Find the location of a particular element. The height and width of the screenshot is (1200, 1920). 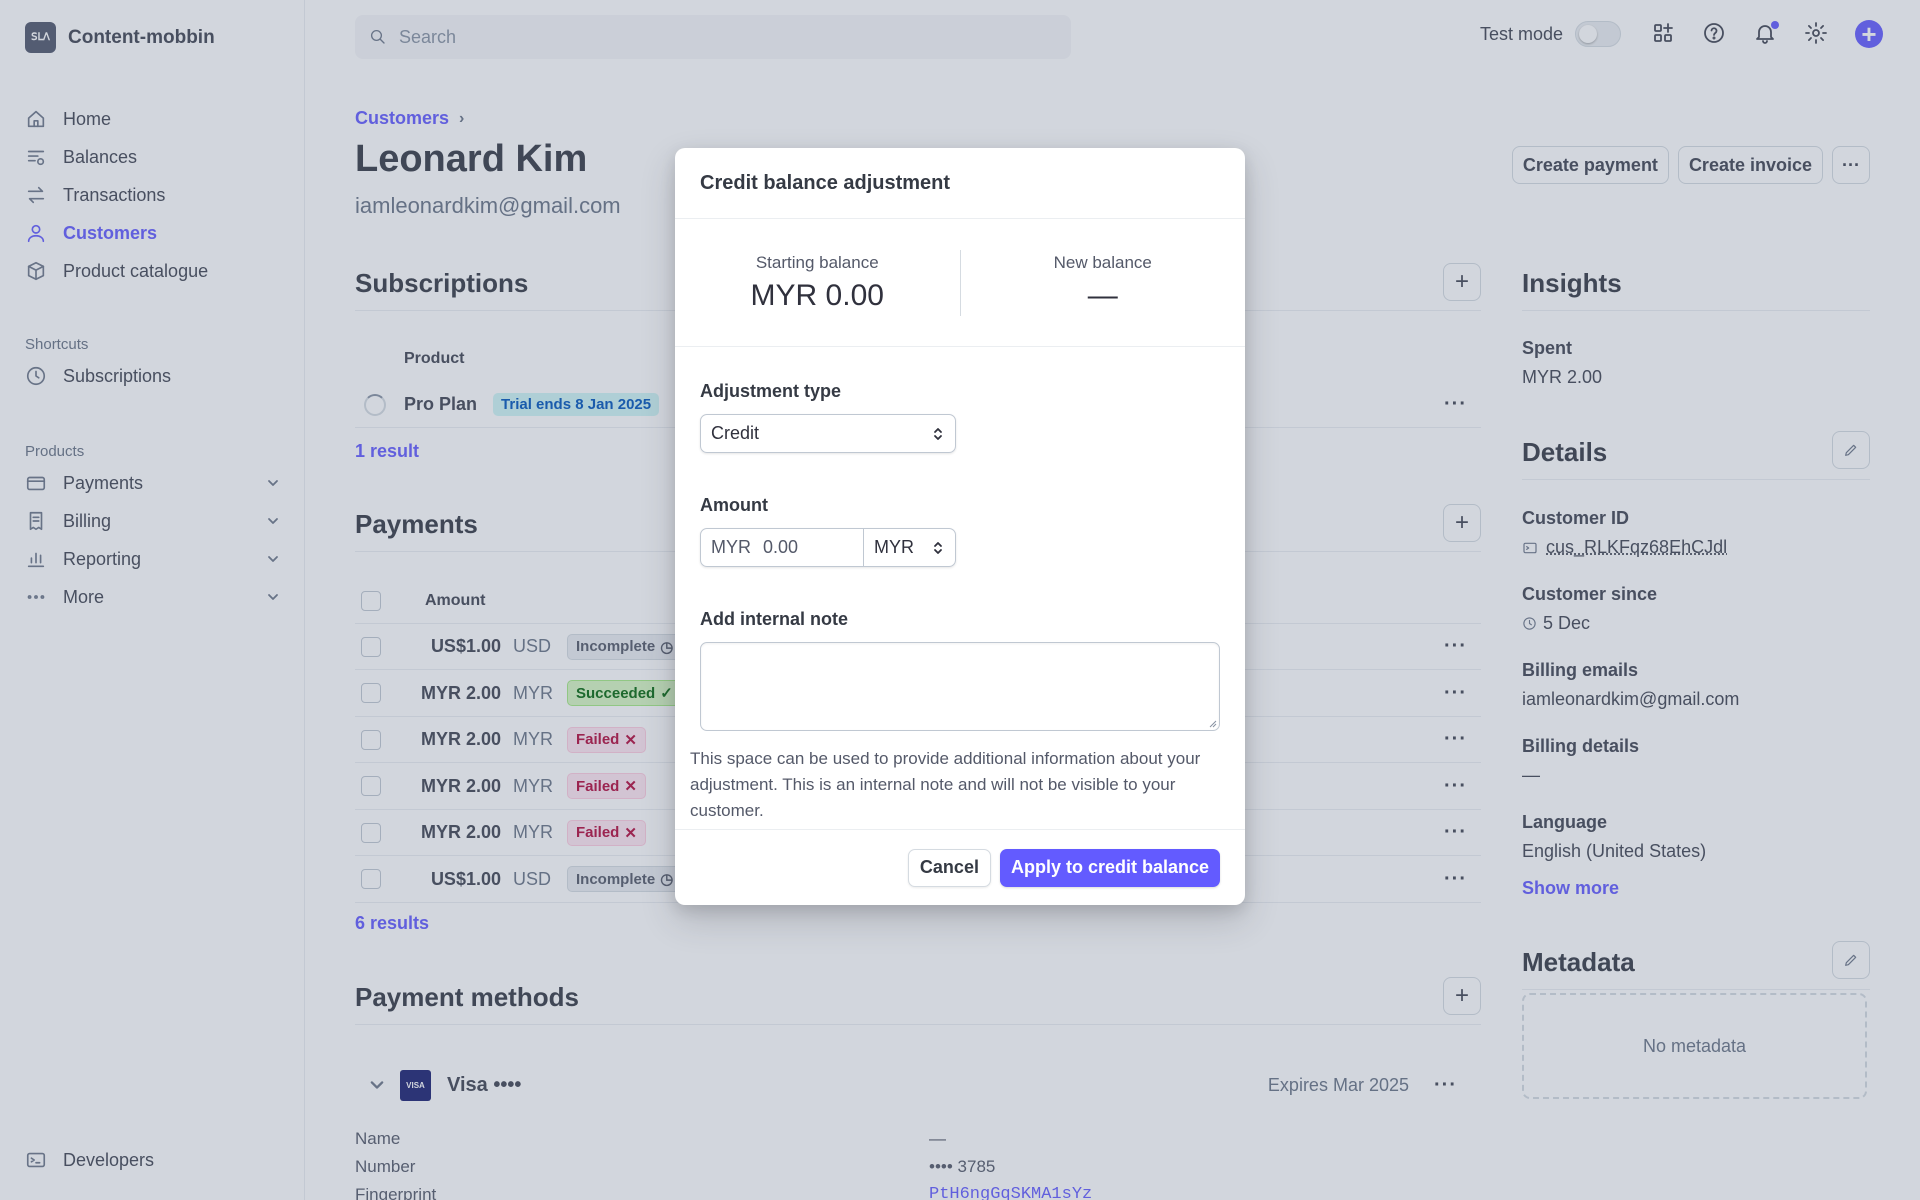

amount-value: 0.00 is located at coordinates (780, 547).